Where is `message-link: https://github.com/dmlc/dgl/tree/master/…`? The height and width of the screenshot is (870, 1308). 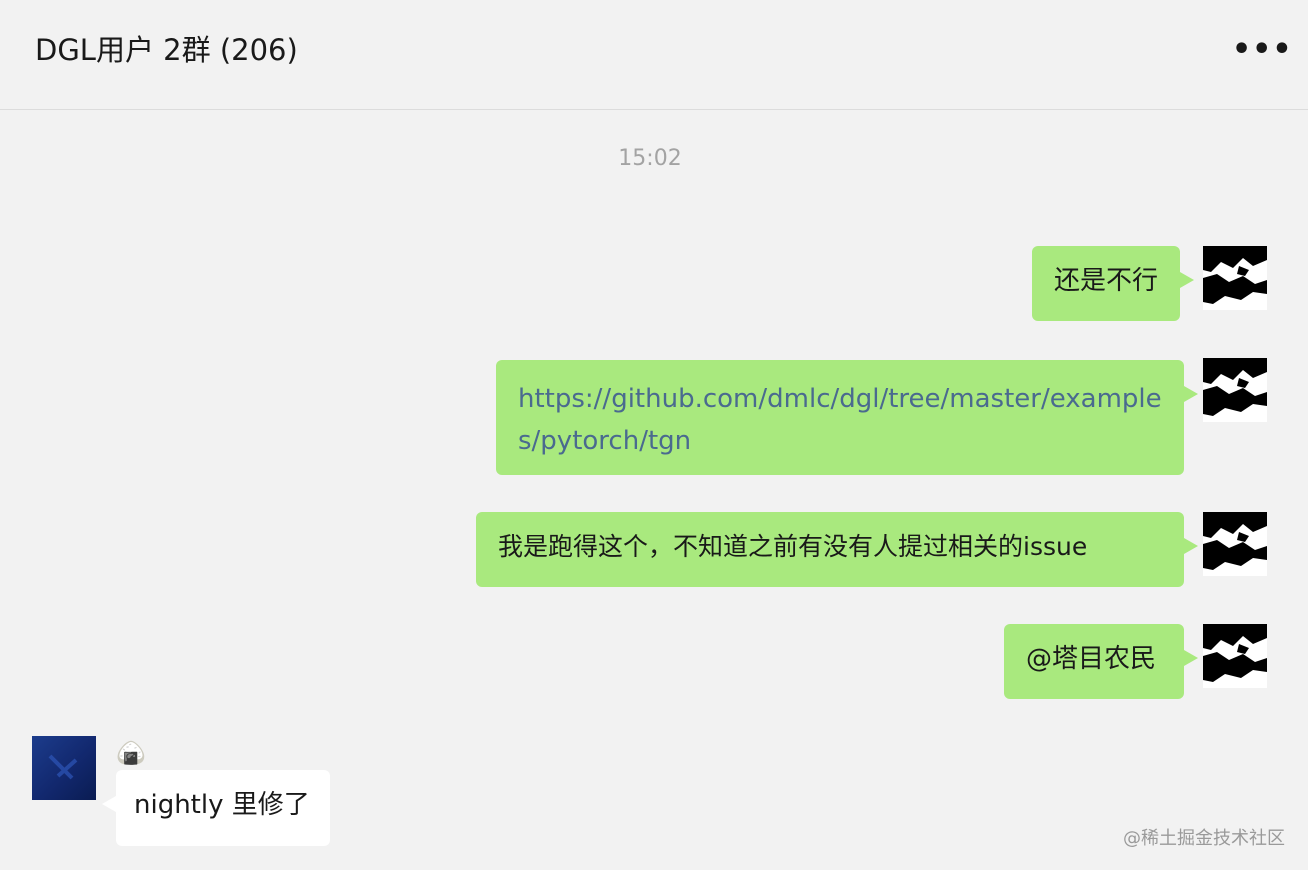
message-link: https://github.com/dmlc/dgl/tree/master/… is located at coordinates (840, 420).